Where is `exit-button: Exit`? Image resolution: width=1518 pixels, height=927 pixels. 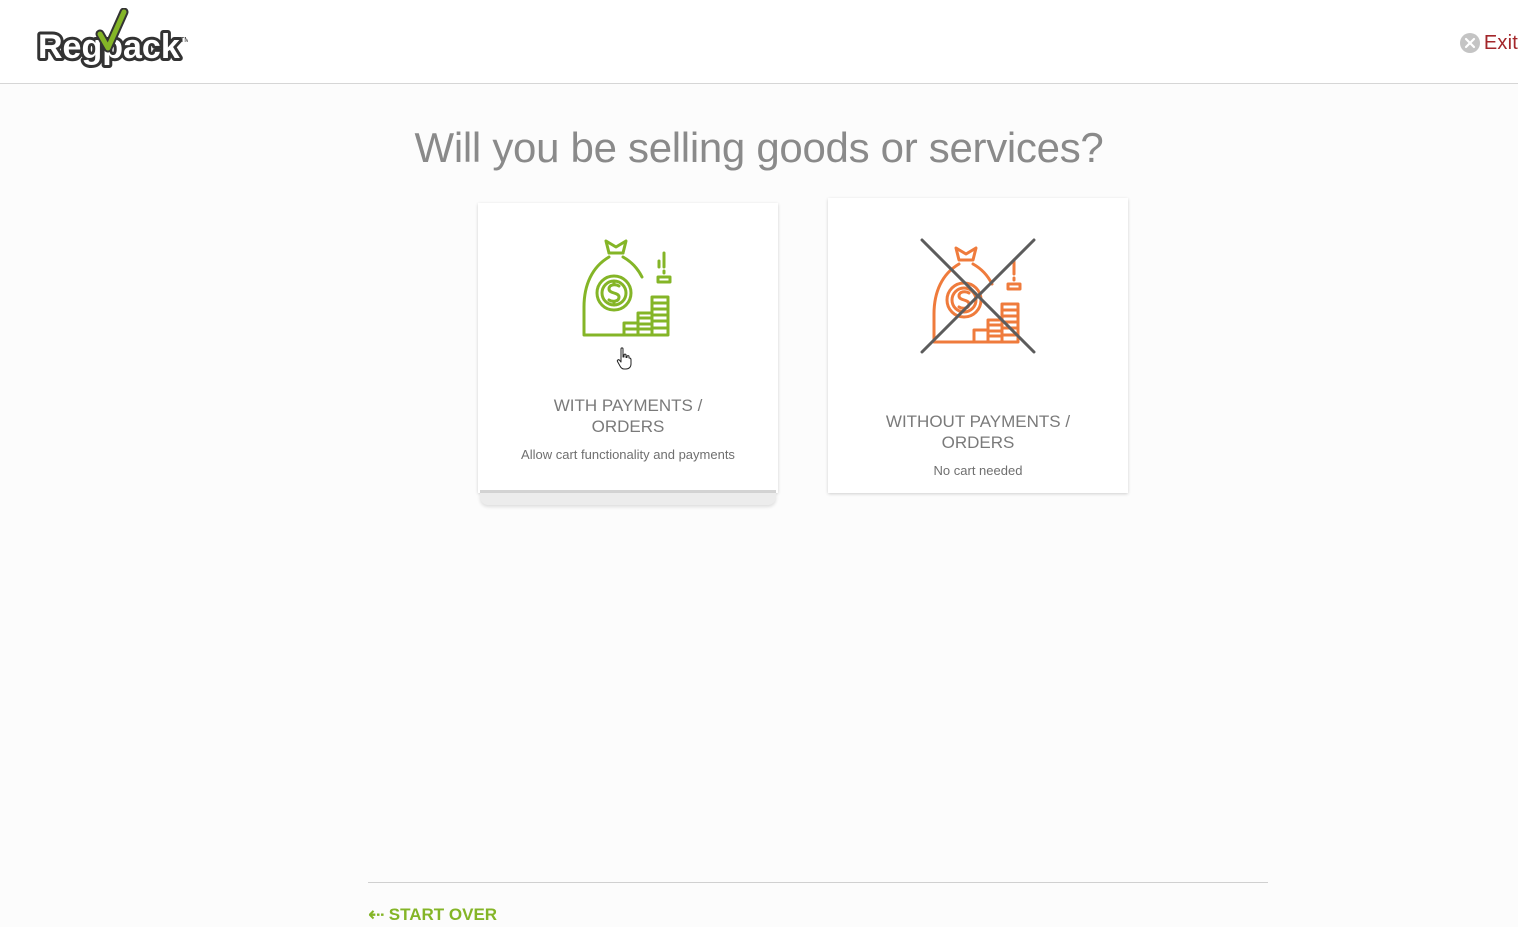
exit-button: Exit is located at coordinates (1488, 43).